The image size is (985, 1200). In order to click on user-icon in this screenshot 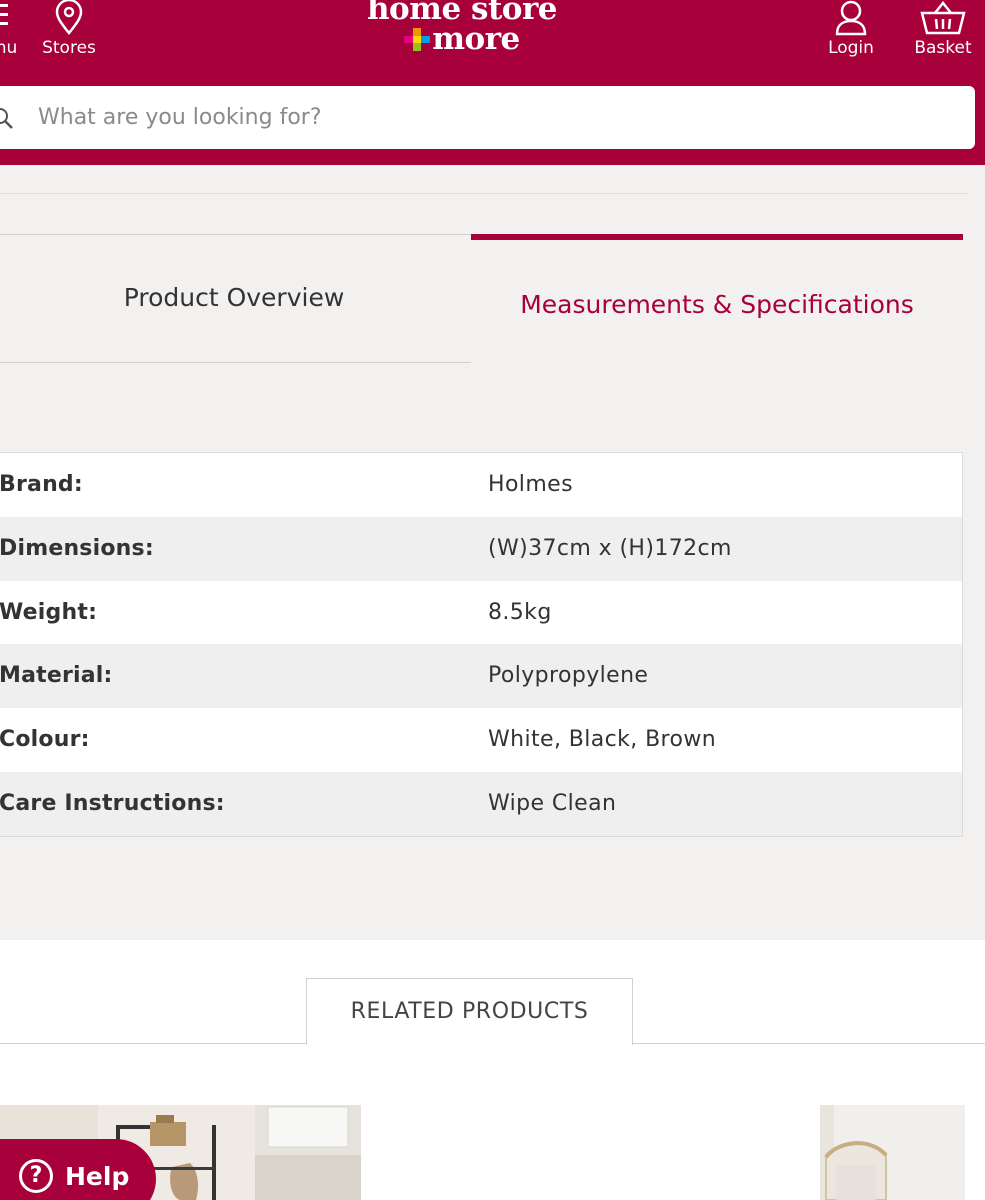, I will do `click(851, 18)`.